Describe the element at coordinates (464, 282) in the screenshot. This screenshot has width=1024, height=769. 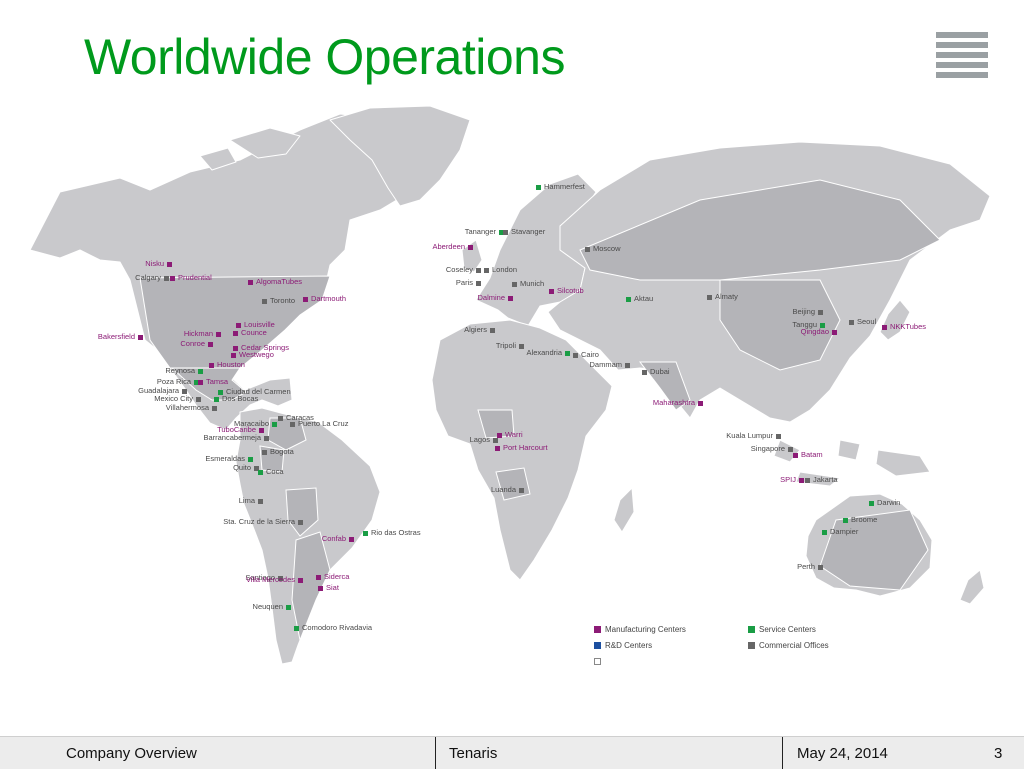
I see `location-label: Paris` at that location.